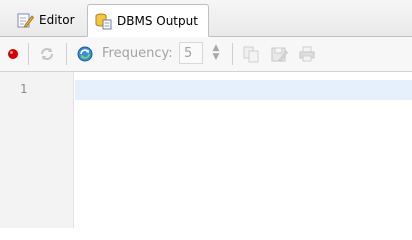  What do you see at coordinates (25, 20) in the screenshot?
I see `edit-icon` at bounding box center [25, 20].